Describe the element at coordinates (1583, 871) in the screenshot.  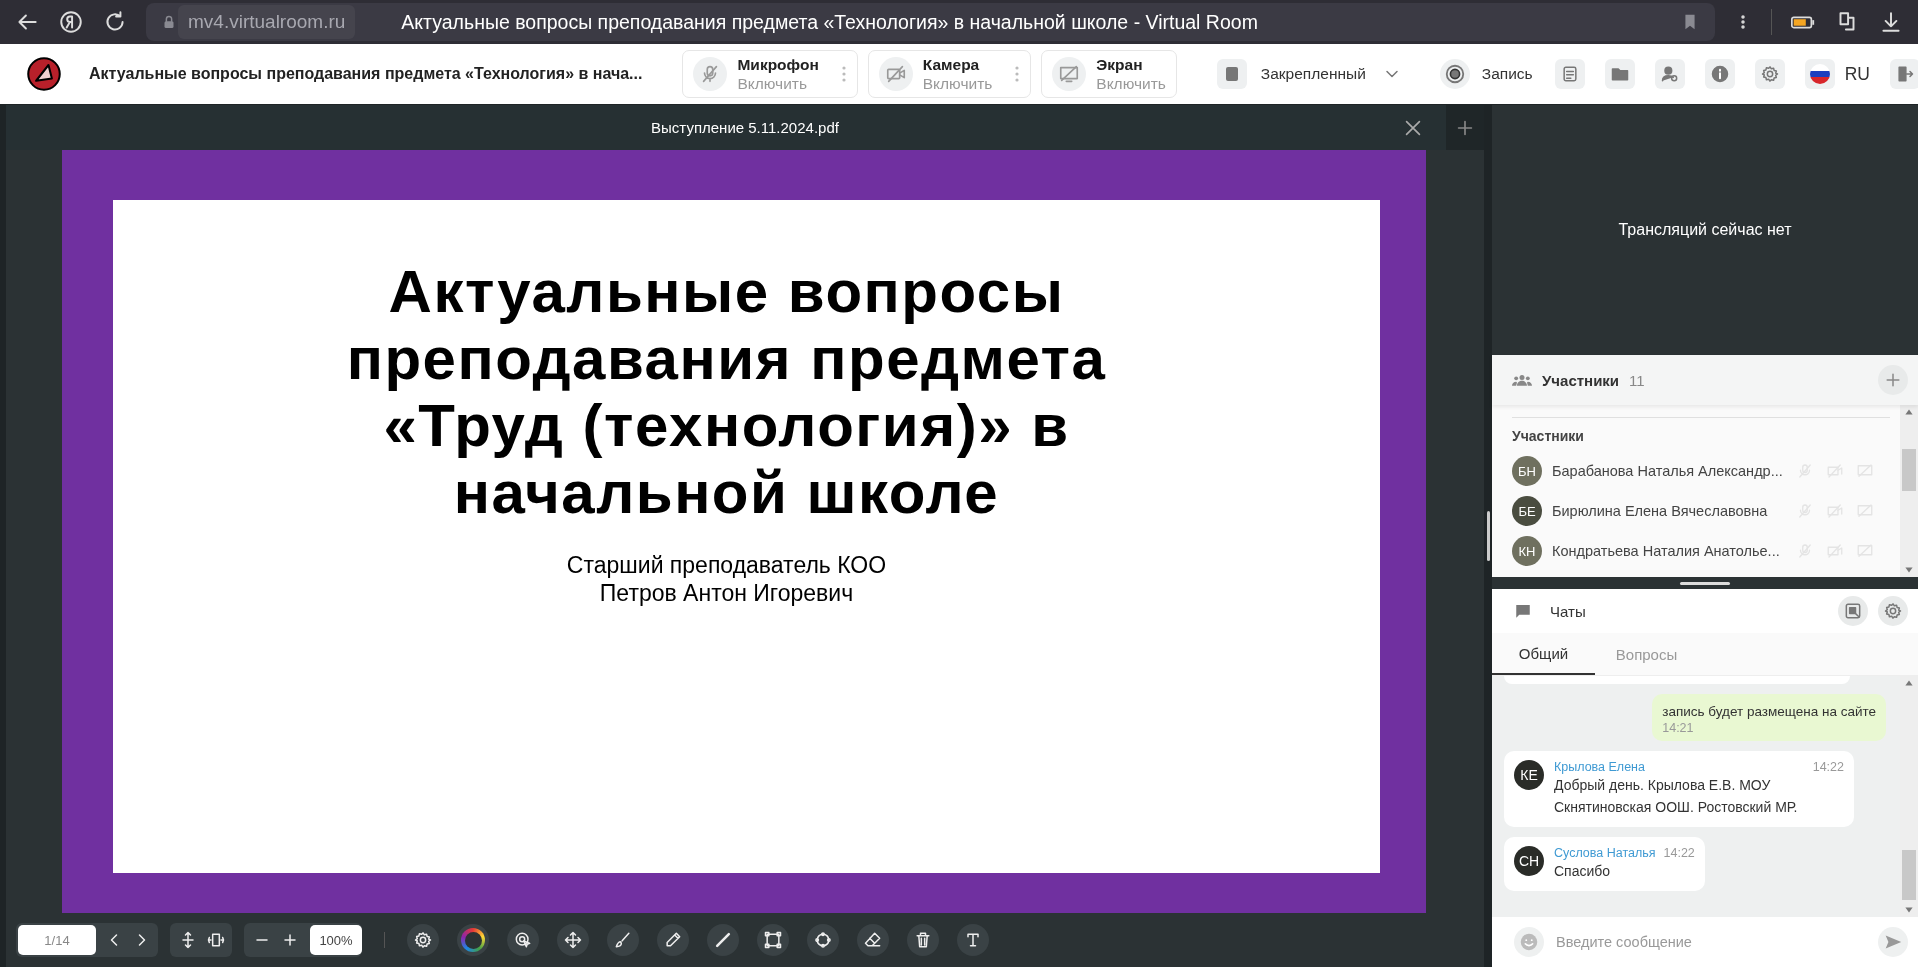
I see `message-text: Спасибо` at that location.